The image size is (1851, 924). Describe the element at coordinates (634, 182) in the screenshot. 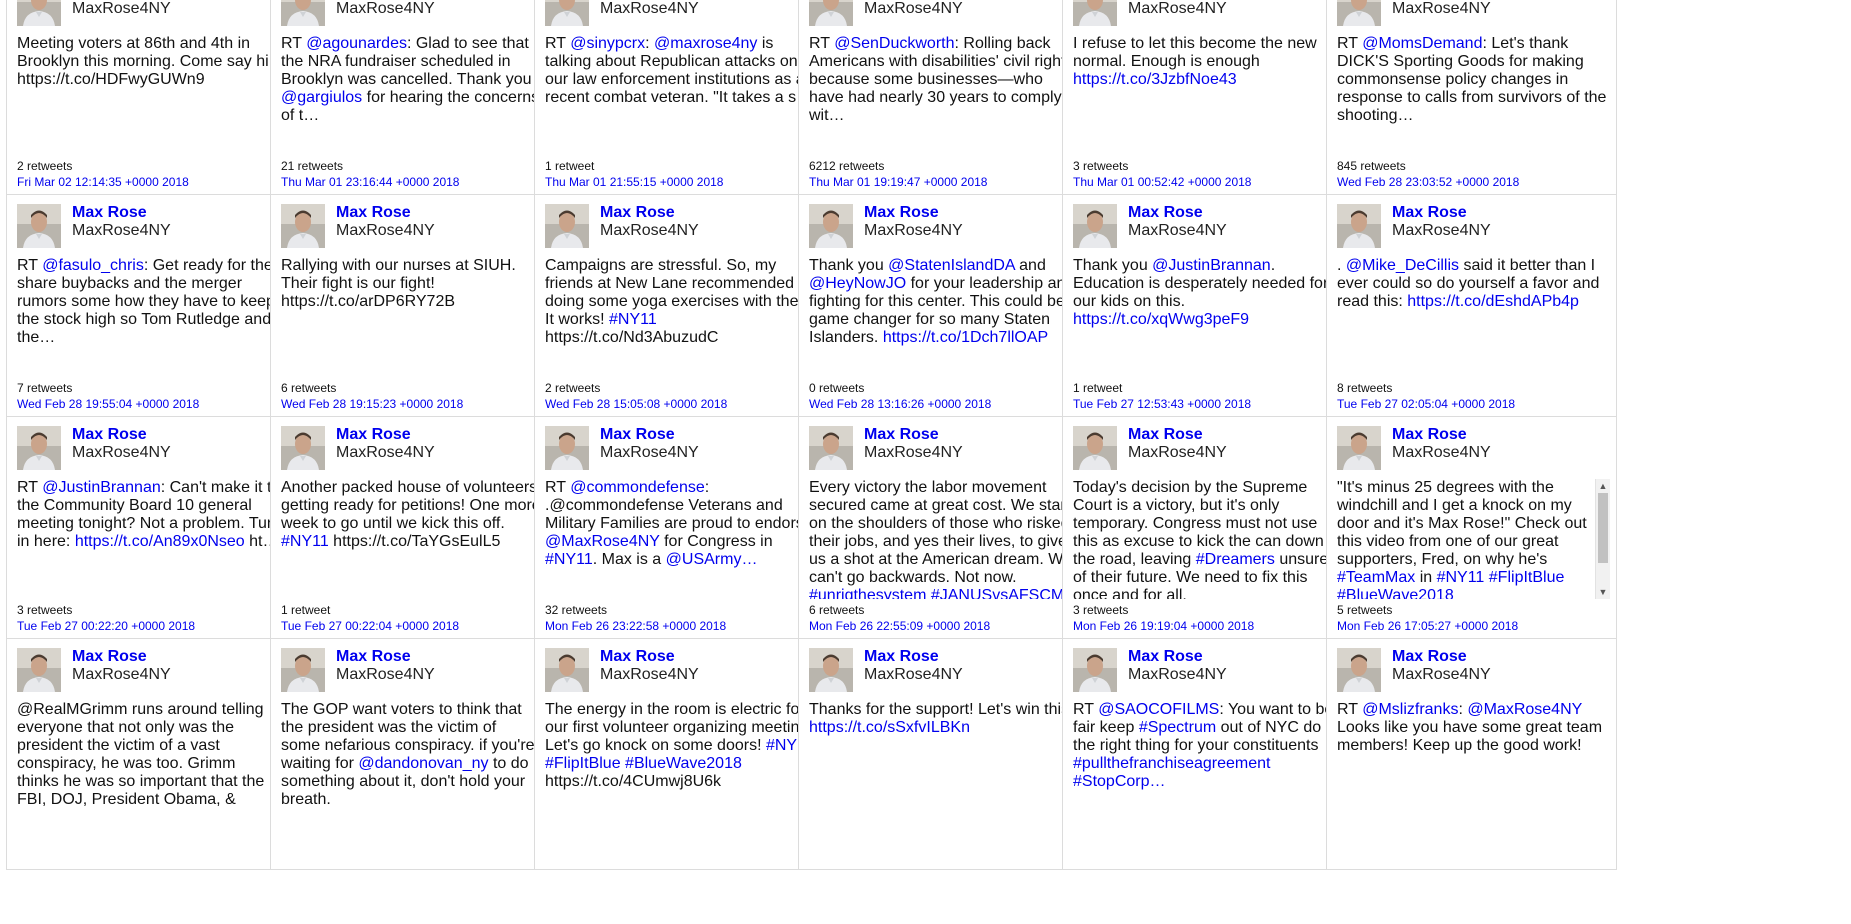

I see `tweet-timestamp: Thu Mar 01 21:55:15 +0000 2018` at that location.